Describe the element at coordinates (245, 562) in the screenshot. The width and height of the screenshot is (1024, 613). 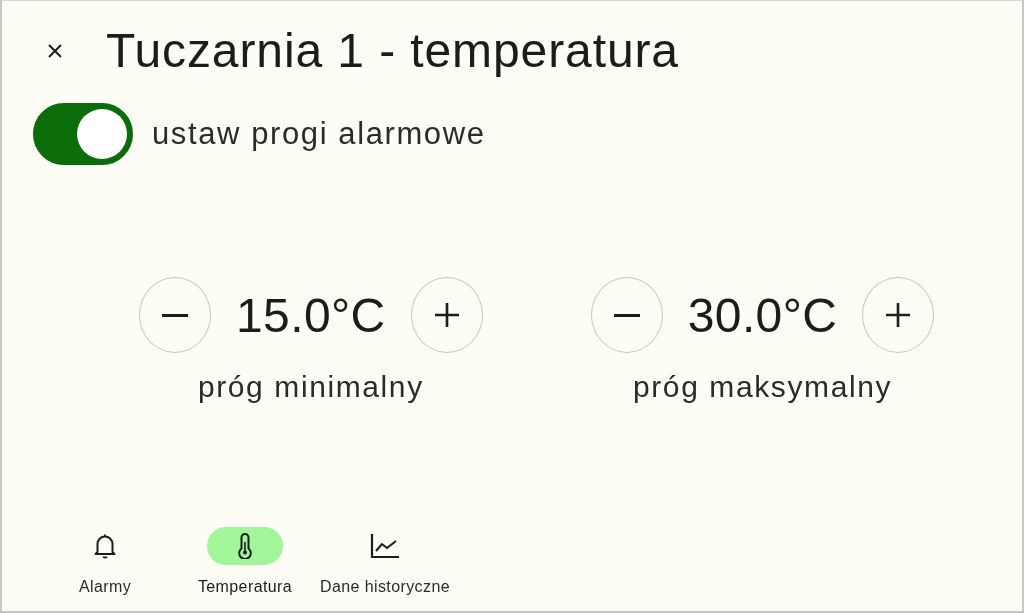
I see `nav-tab: Temperatura` at that location.